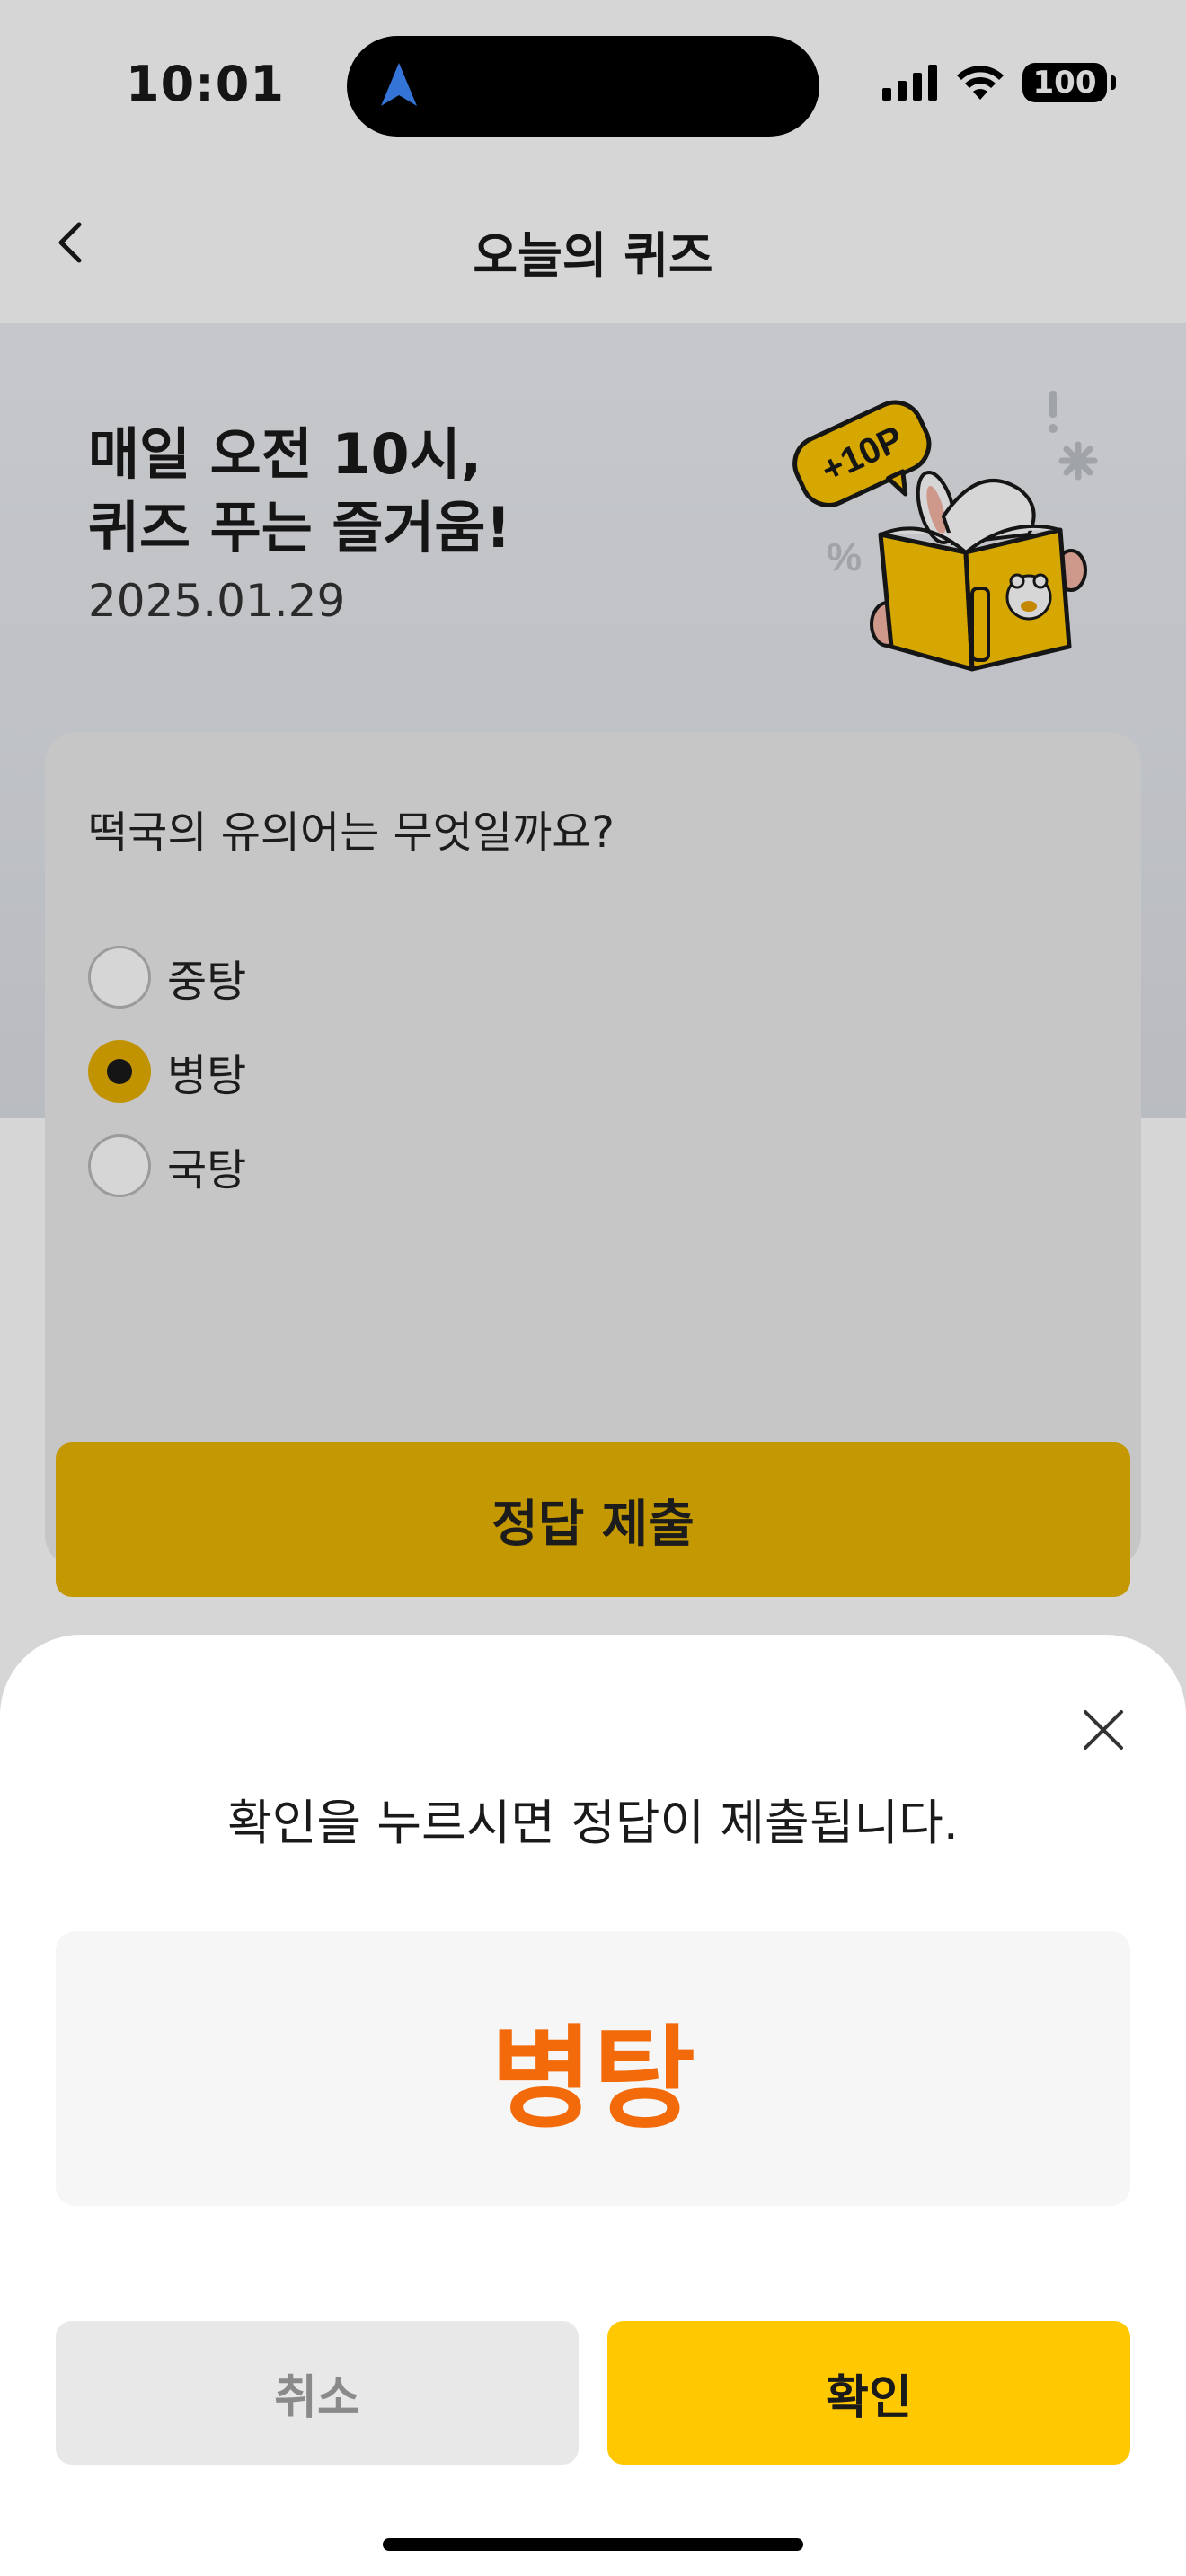 This screenshot has width=1186, height=2576. Describe the element at coordinates (593, 1823) in the screenshot. I see `confirm-message: 확인을 누르시면 정답이 제출됩니다.` at that location.